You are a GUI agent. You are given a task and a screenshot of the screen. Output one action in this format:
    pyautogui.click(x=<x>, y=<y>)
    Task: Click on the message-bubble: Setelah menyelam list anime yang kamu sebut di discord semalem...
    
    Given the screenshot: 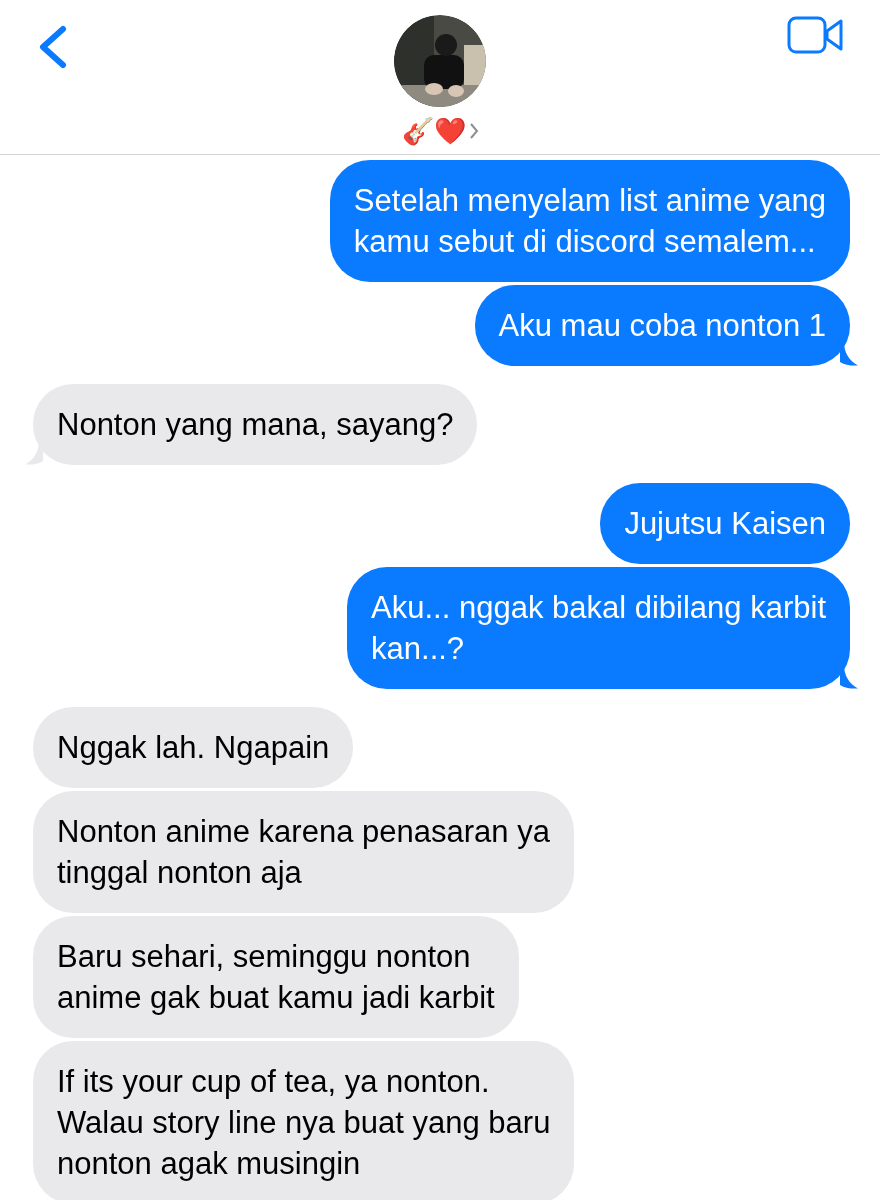 What is the action you would take?
    pyautogui.click(x=589, y=221)
    